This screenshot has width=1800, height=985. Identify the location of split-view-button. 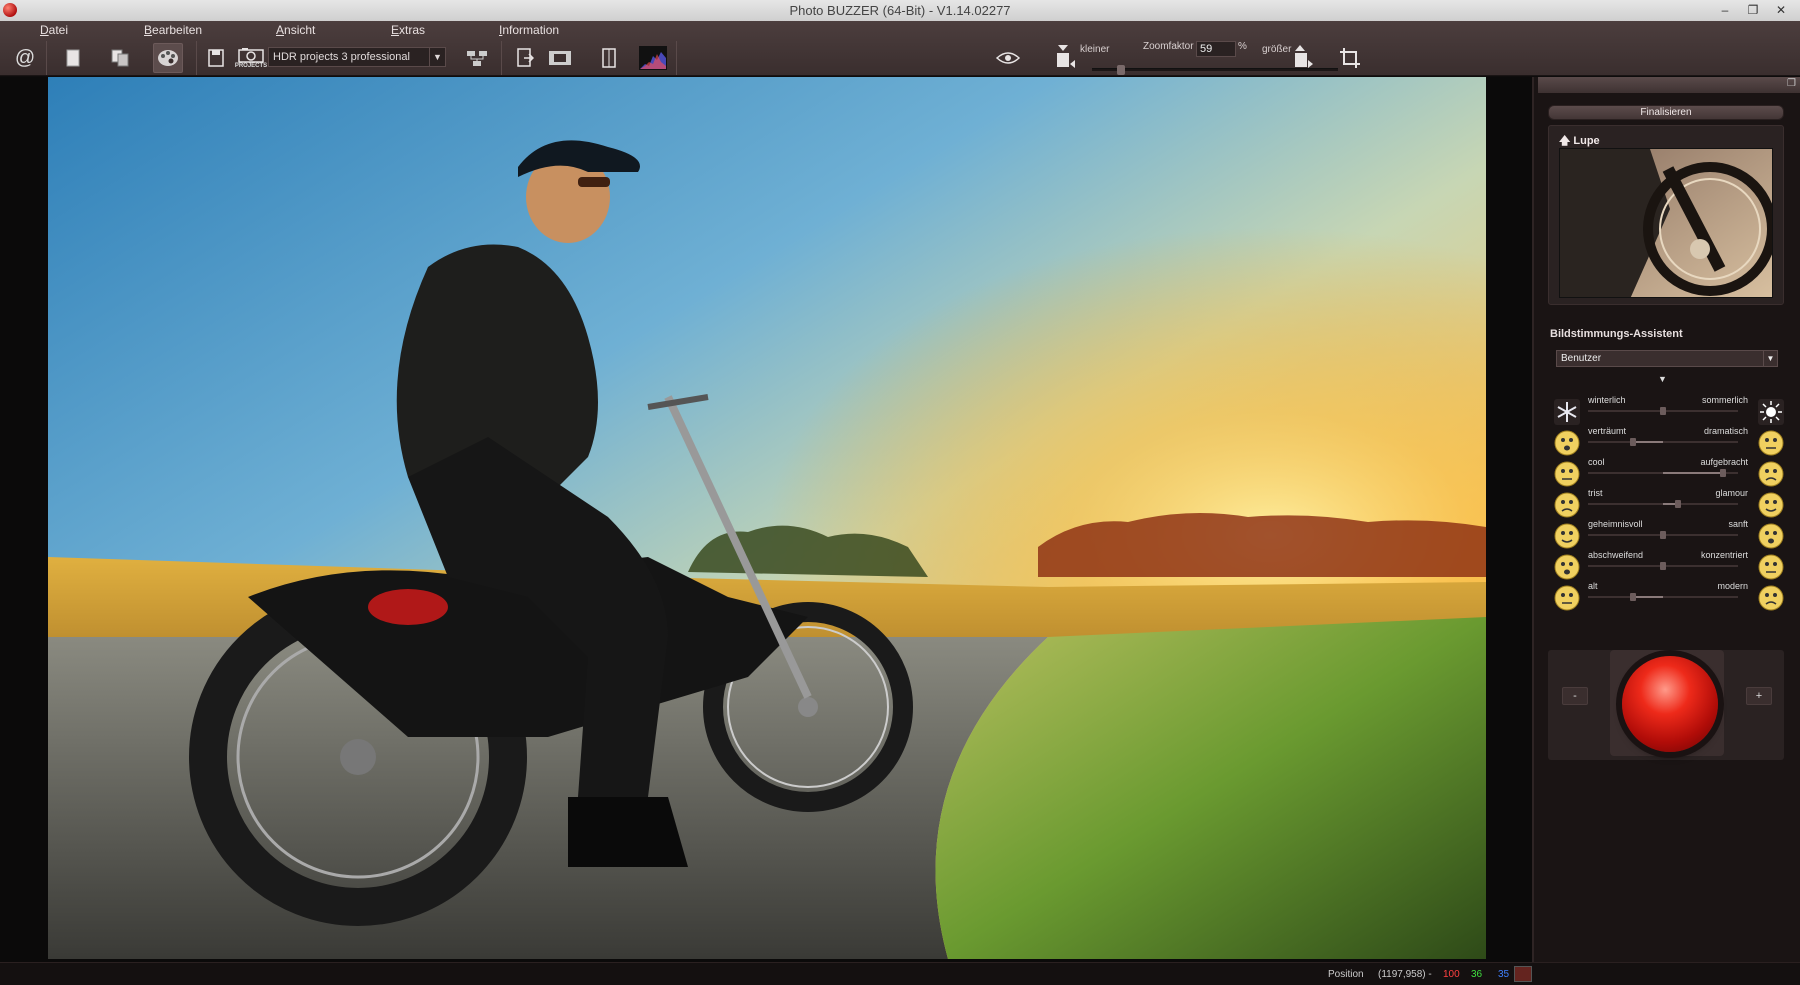
(609, 58).